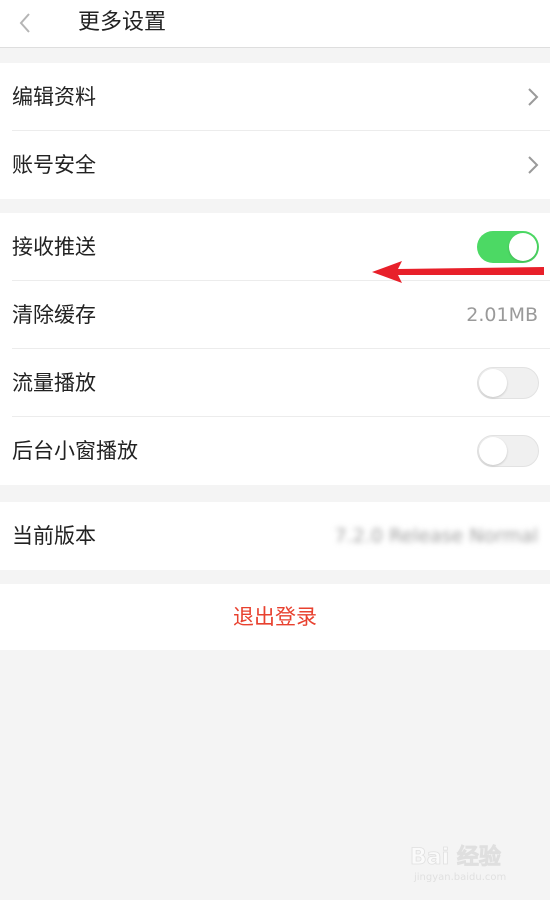 The height and width of the screenshot is (900, 550). I want to click on back-button, so click(25, 23).